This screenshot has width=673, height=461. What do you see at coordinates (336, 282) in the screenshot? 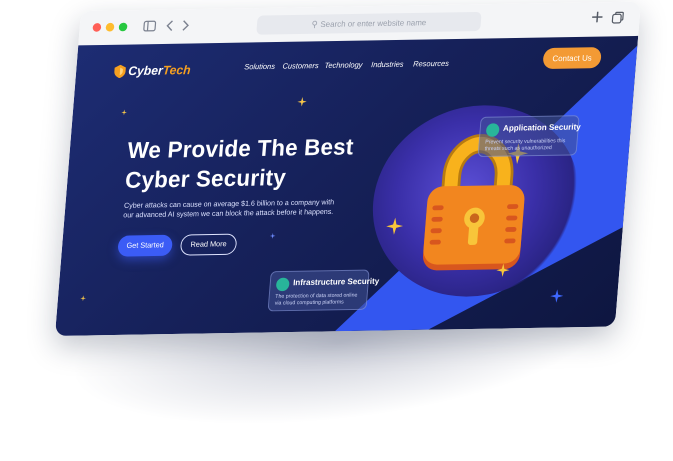
I see `infrastructure-security-title: Infrastructure Security` at bounding box center [336, 282].